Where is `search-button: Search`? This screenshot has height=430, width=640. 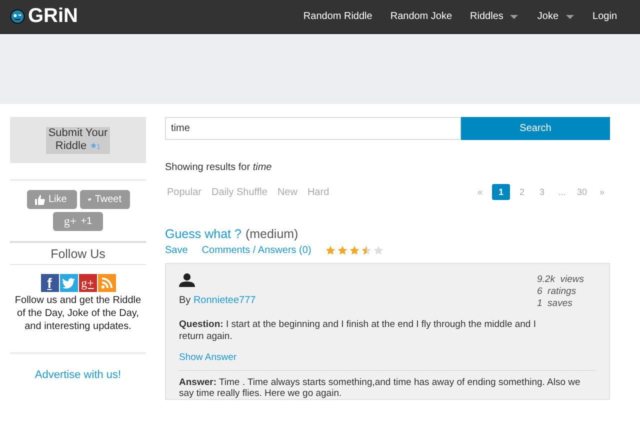 search-button: Search is located at coordinates (535, 128).